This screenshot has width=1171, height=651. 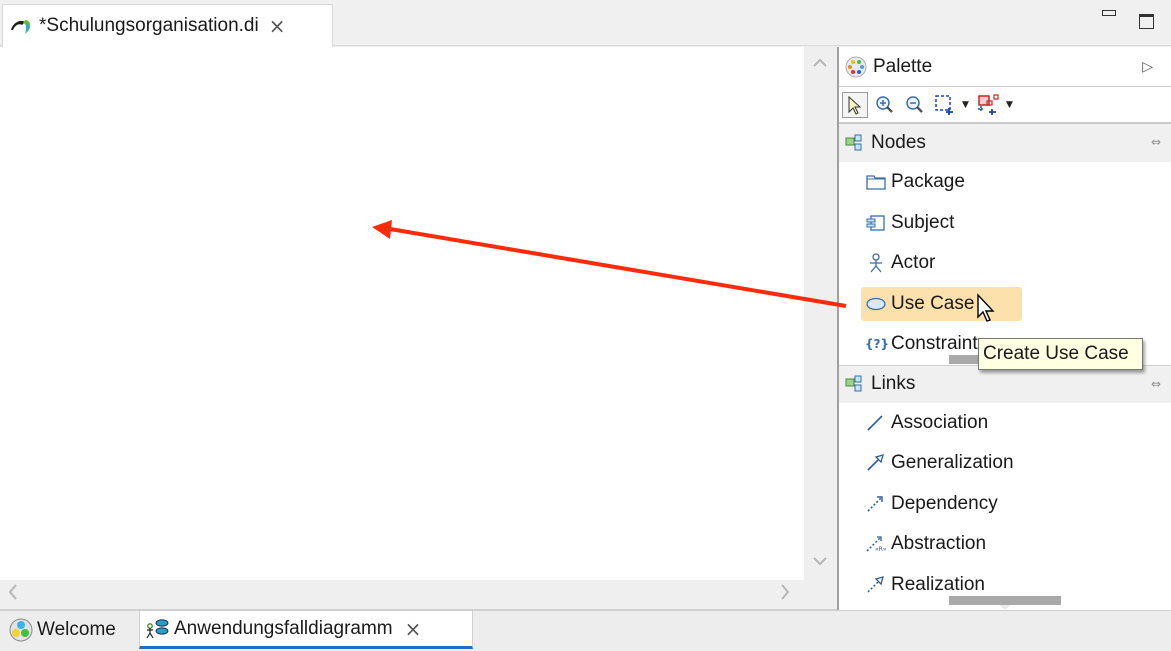 I want to click on papyrus-model-icon, so click(x=21, y=27).